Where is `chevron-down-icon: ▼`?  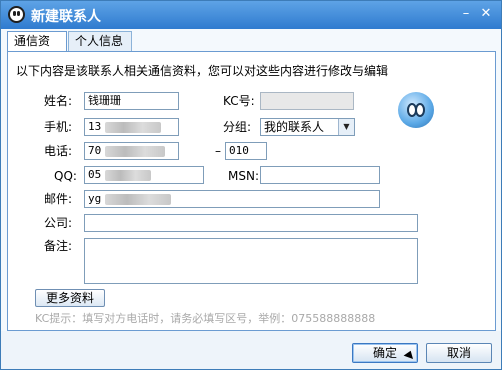 chevron-down-icon: ▼ is located at coordinates (346, 127).